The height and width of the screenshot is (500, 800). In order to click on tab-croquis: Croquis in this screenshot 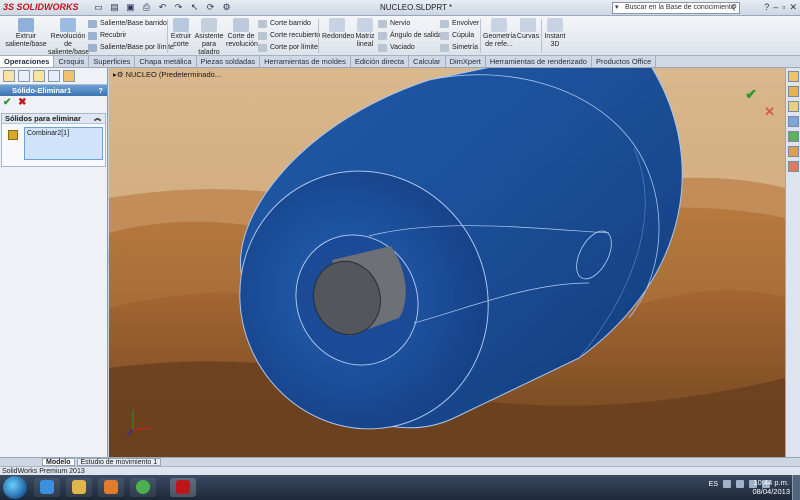, I will do `click(72, 61)`.